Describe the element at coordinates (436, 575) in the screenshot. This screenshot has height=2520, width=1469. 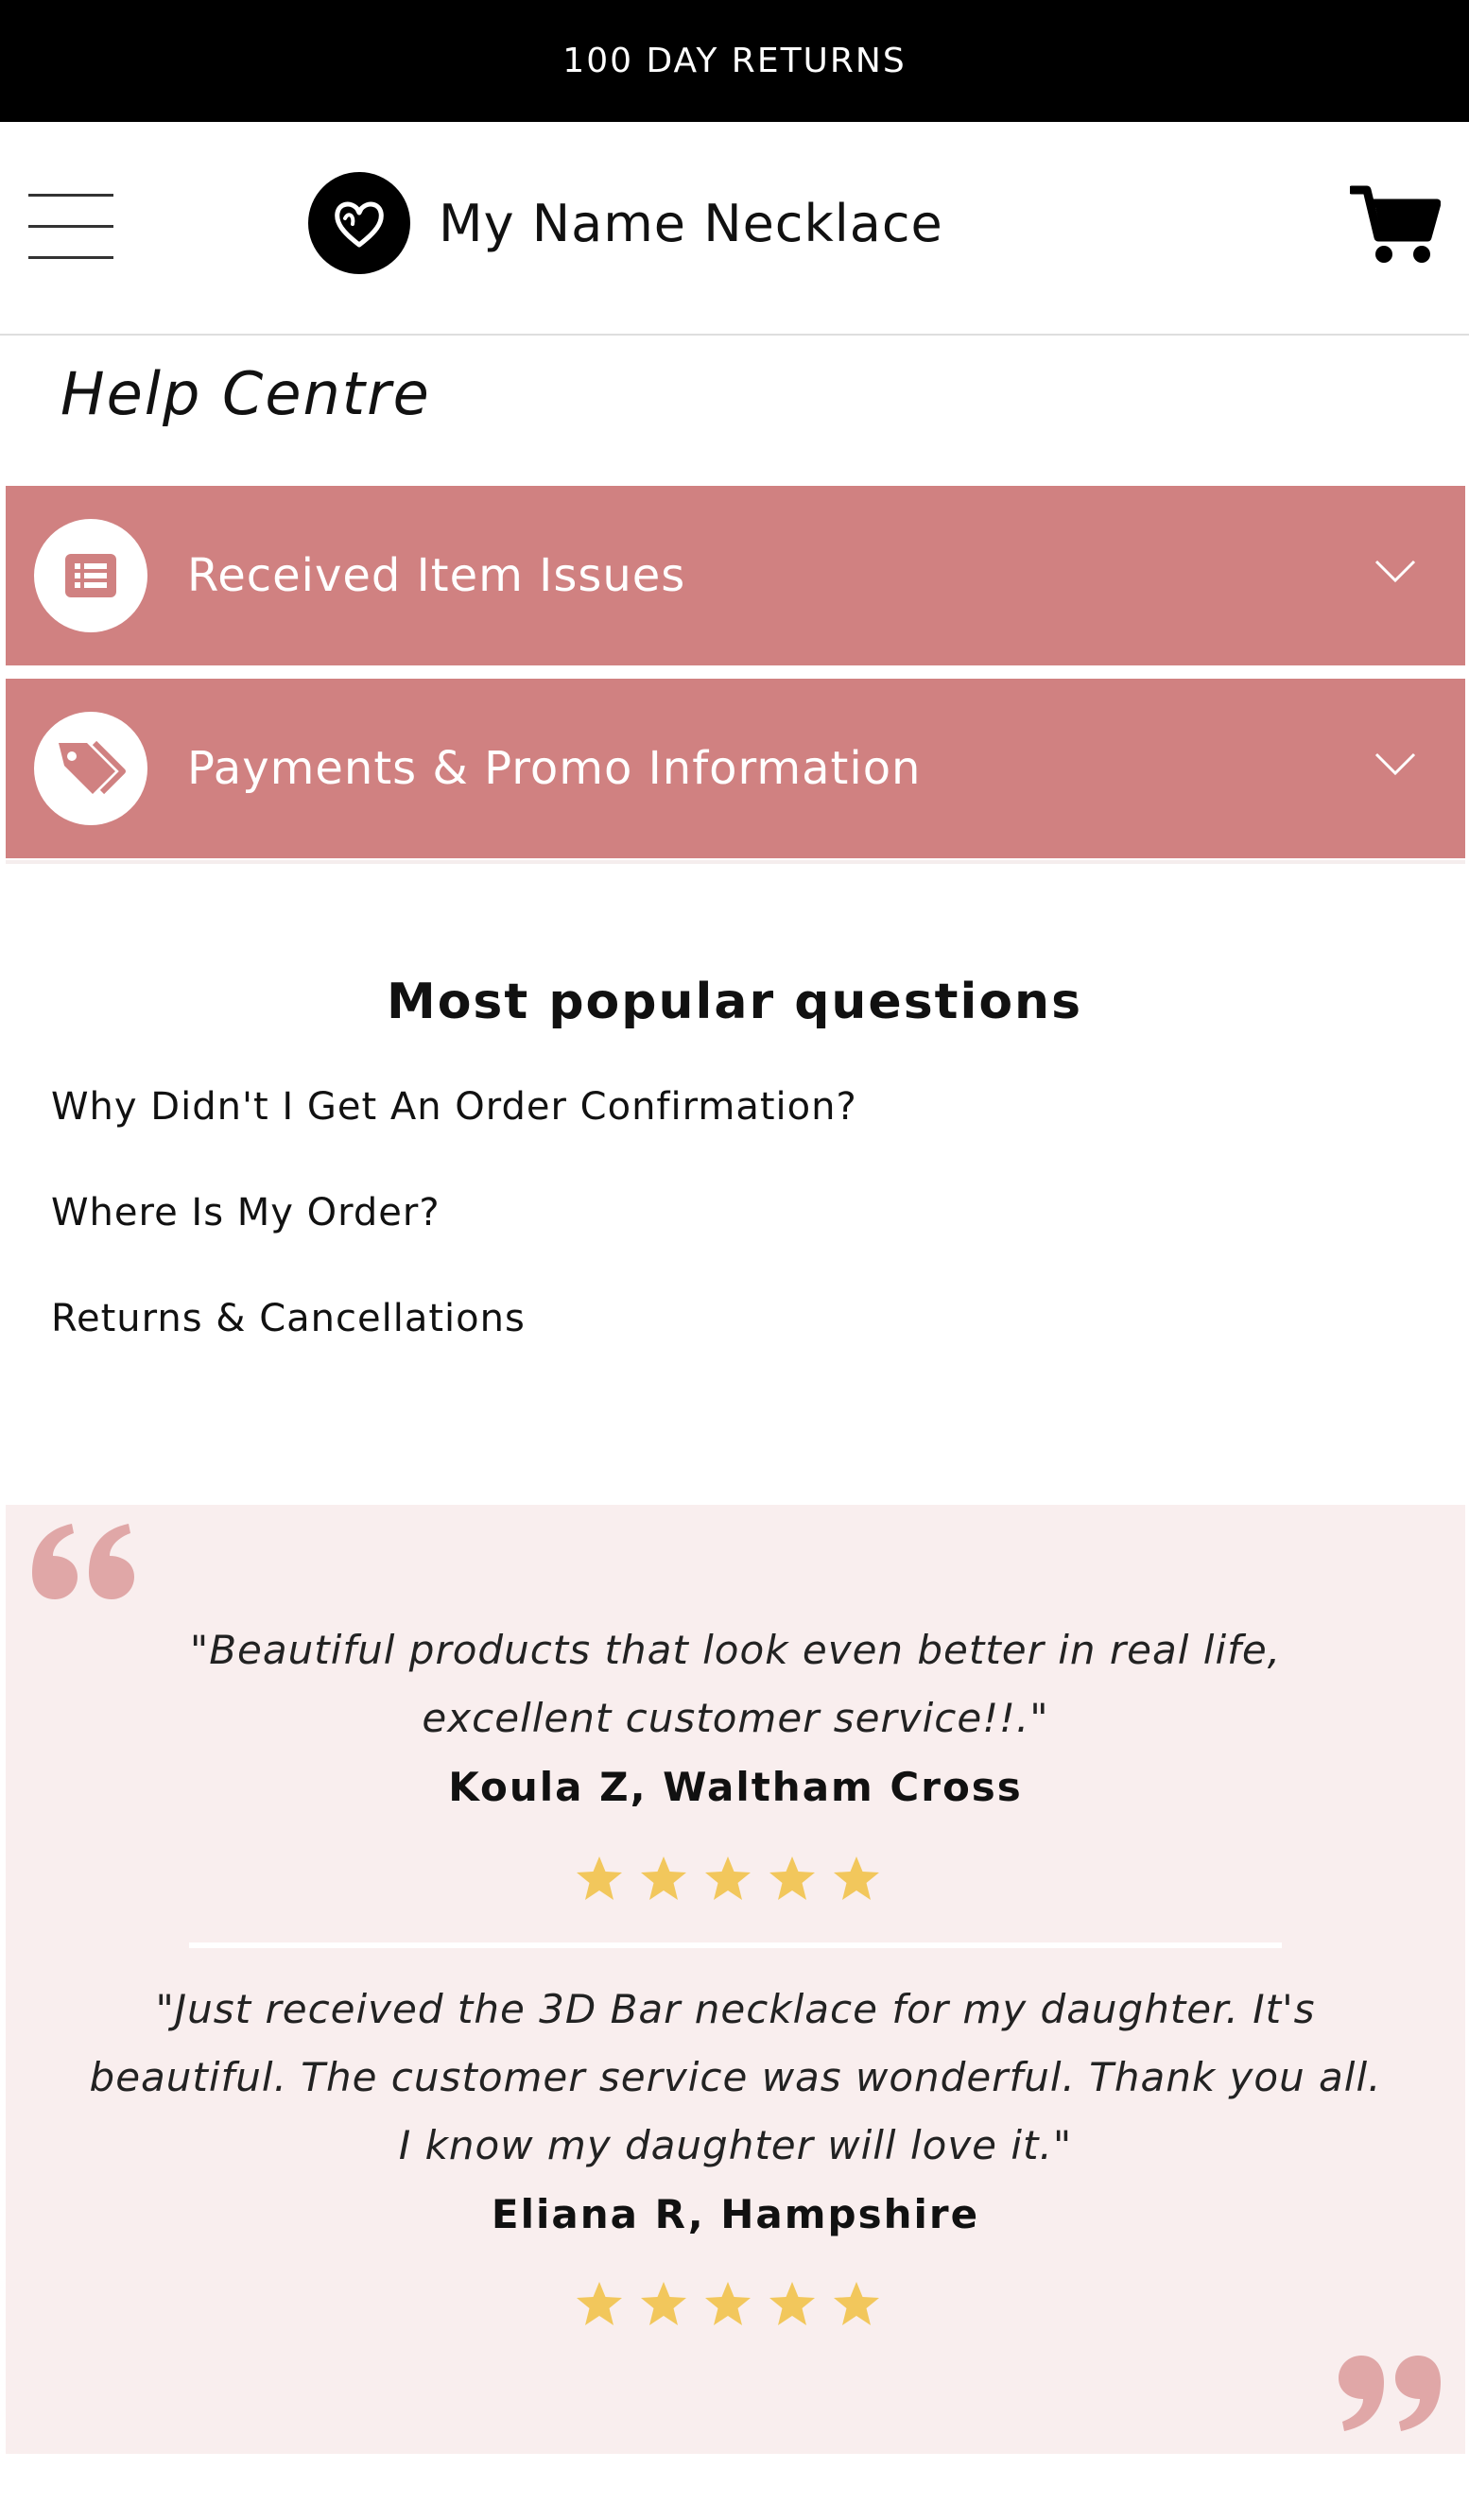
I see `accordion-label: Received Item Issues` at that location.